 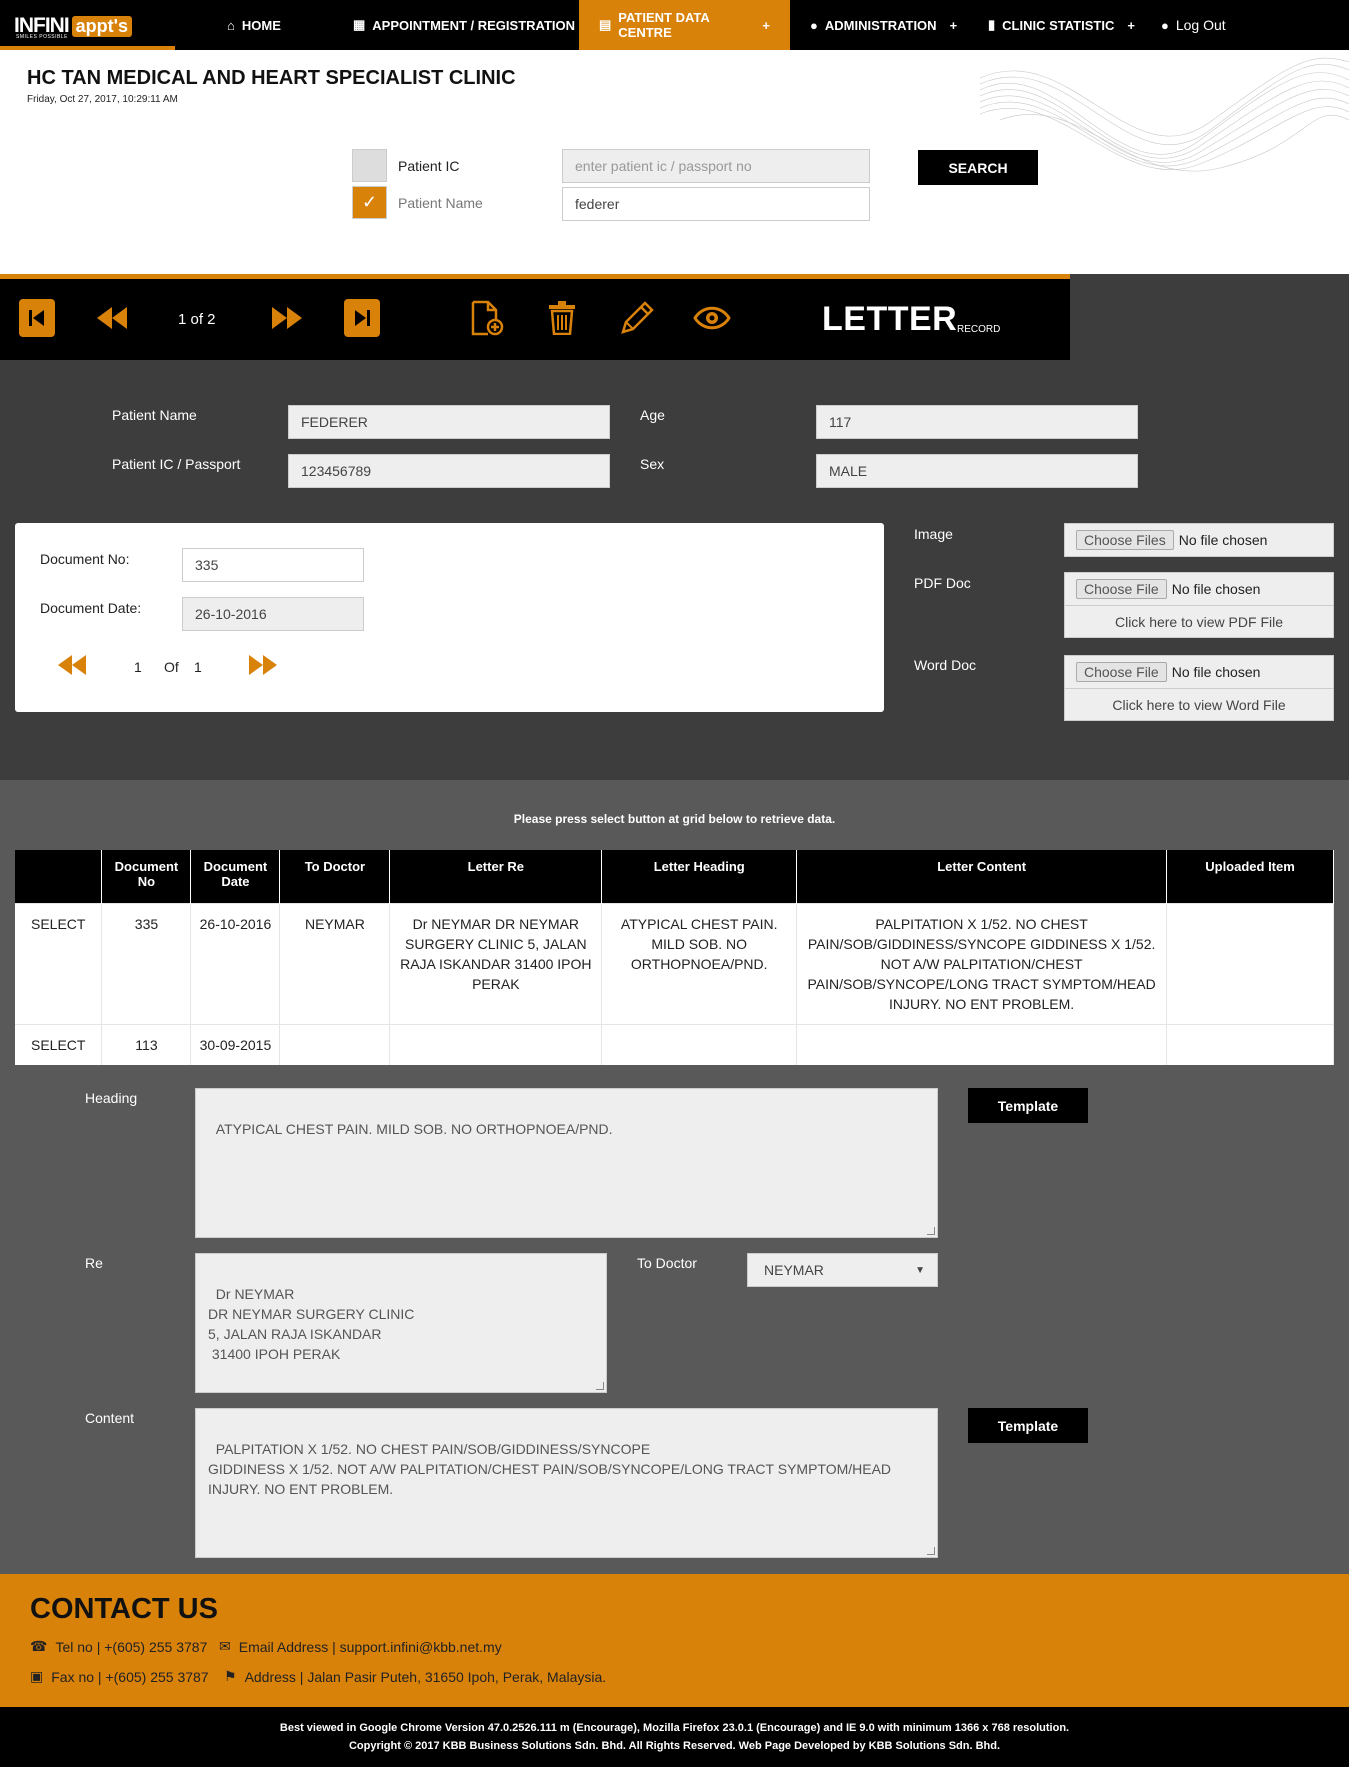 I want to click on record-pager: 1 of 2, so click(x=197, y=319).